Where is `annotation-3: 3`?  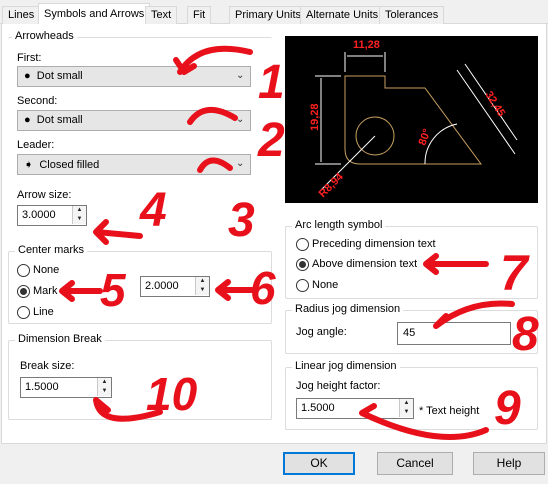 annotation-3: 3 is located at coordinates (241, 220).